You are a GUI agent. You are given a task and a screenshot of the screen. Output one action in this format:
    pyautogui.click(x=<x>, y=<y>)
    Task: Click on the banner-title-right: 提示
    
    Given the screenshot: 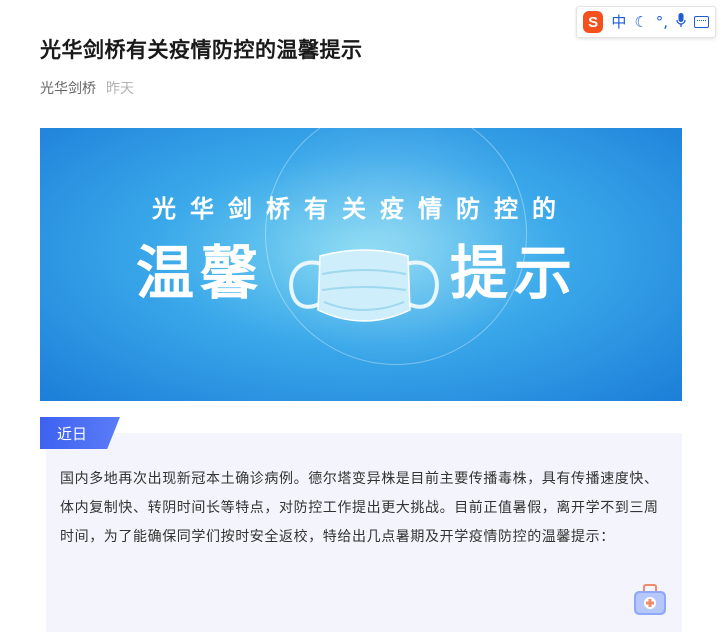 What is the action you would take?
    pyautogui.click(x=514, y=273)
    